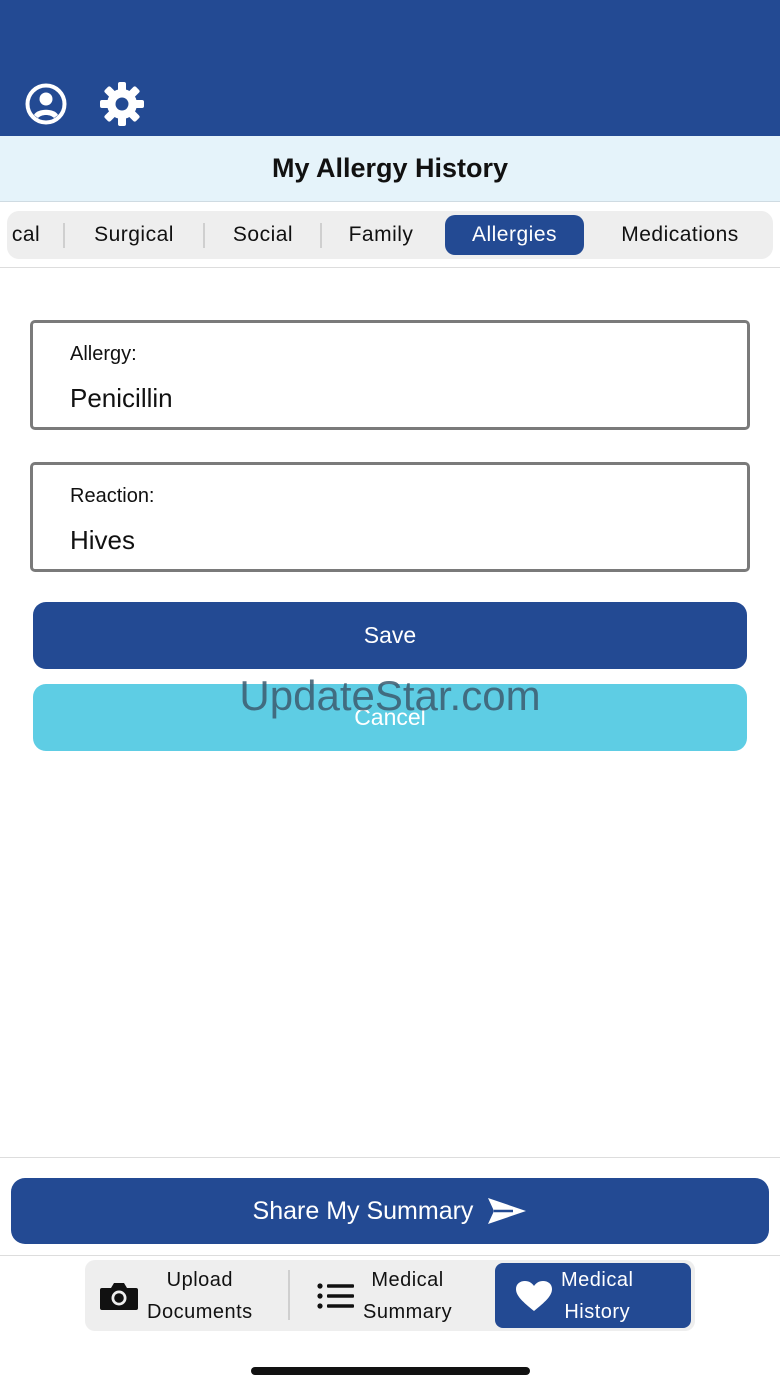 Image resolution: width=780 pixels, height=1387 pixels. I want to click on heart-icon, so click(534, 1295).